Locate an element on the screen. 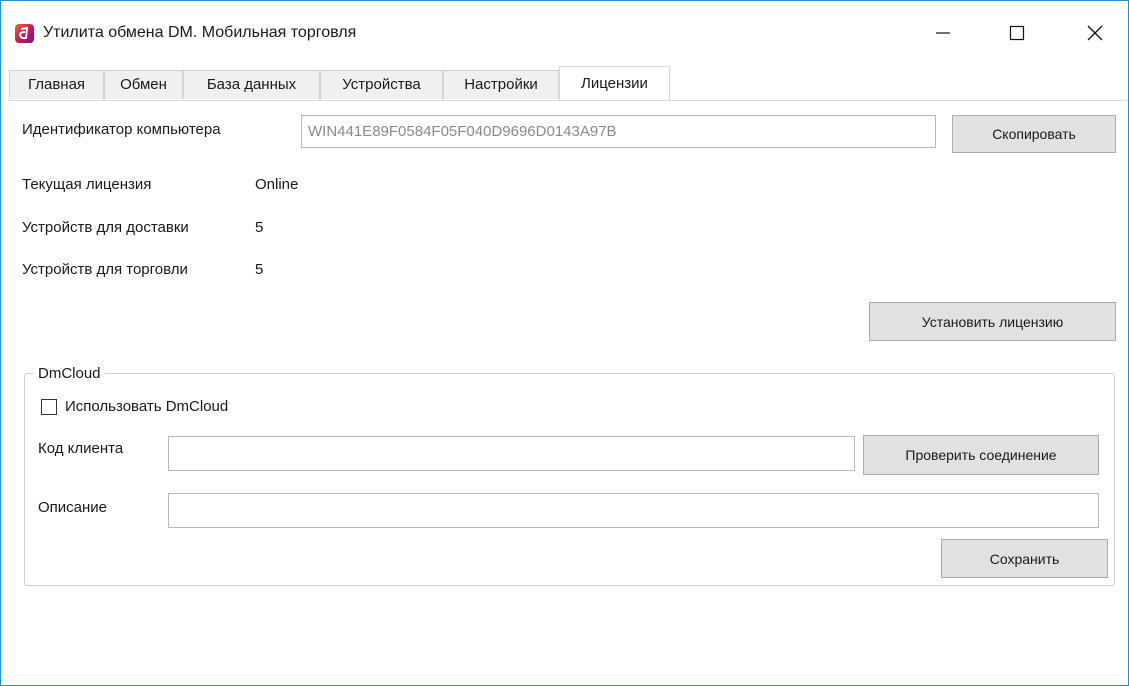 This screenshot has width=1129, height=686. check-connection-button: Проверить соединение is located at coordinates (981, 455).